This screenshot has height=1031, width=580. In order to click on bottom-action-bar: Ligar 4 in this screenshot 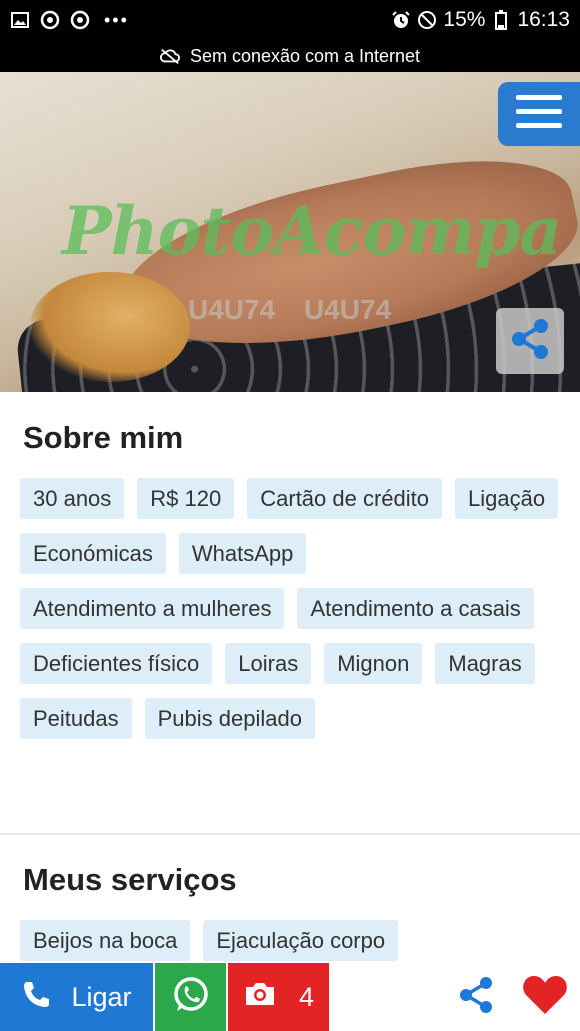, I will do `click(290, 997)`.